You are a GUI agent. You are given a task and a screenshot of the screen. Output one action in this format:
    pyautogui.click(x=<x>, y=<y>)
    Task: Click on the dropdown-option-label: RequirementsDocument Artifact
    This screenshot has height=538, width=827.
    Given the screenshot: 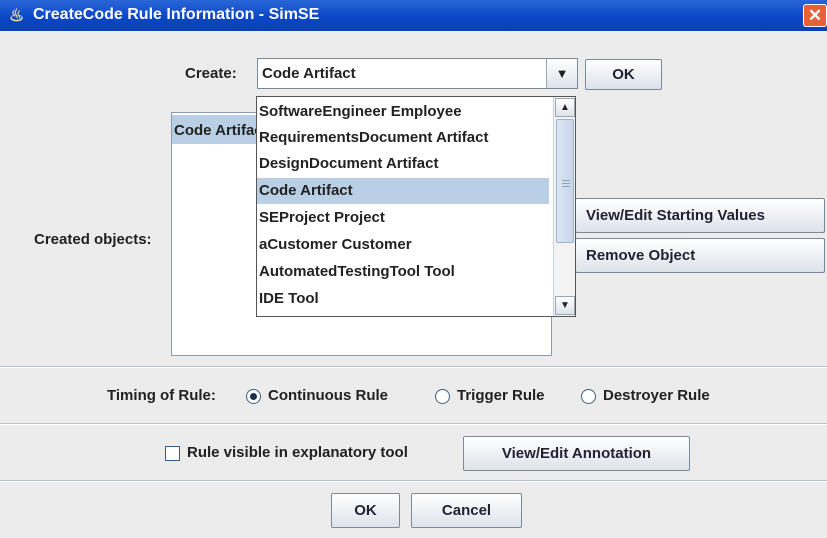 What is the action you would take?
    pyautogui.click(x=374, y=137)
    